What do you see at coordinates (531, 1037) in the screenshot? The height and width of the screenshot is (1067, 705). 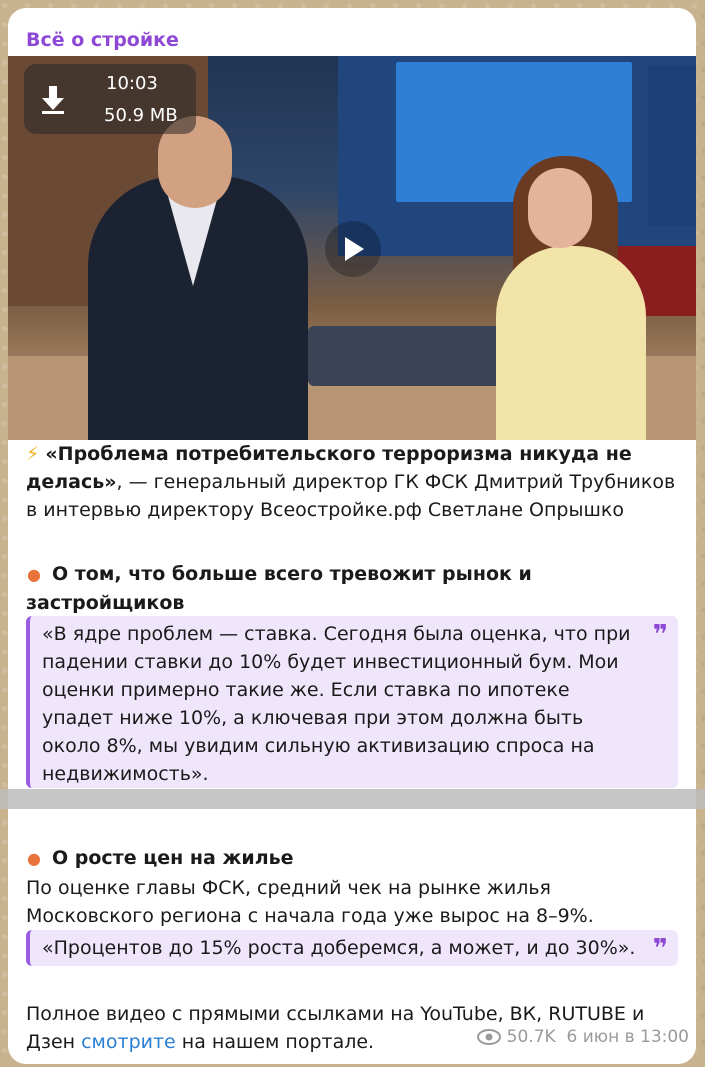 I see `views-count: 50.7K` at bounding box center [531, 1037].